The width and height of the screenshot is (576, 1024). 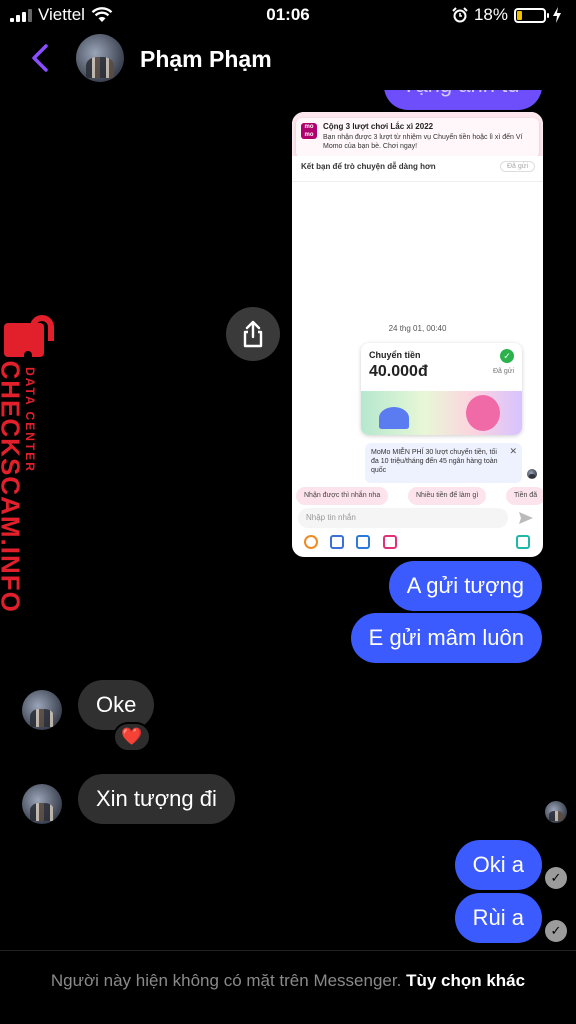 I want to click on transfer-illustration, so click(x=441, y=413).